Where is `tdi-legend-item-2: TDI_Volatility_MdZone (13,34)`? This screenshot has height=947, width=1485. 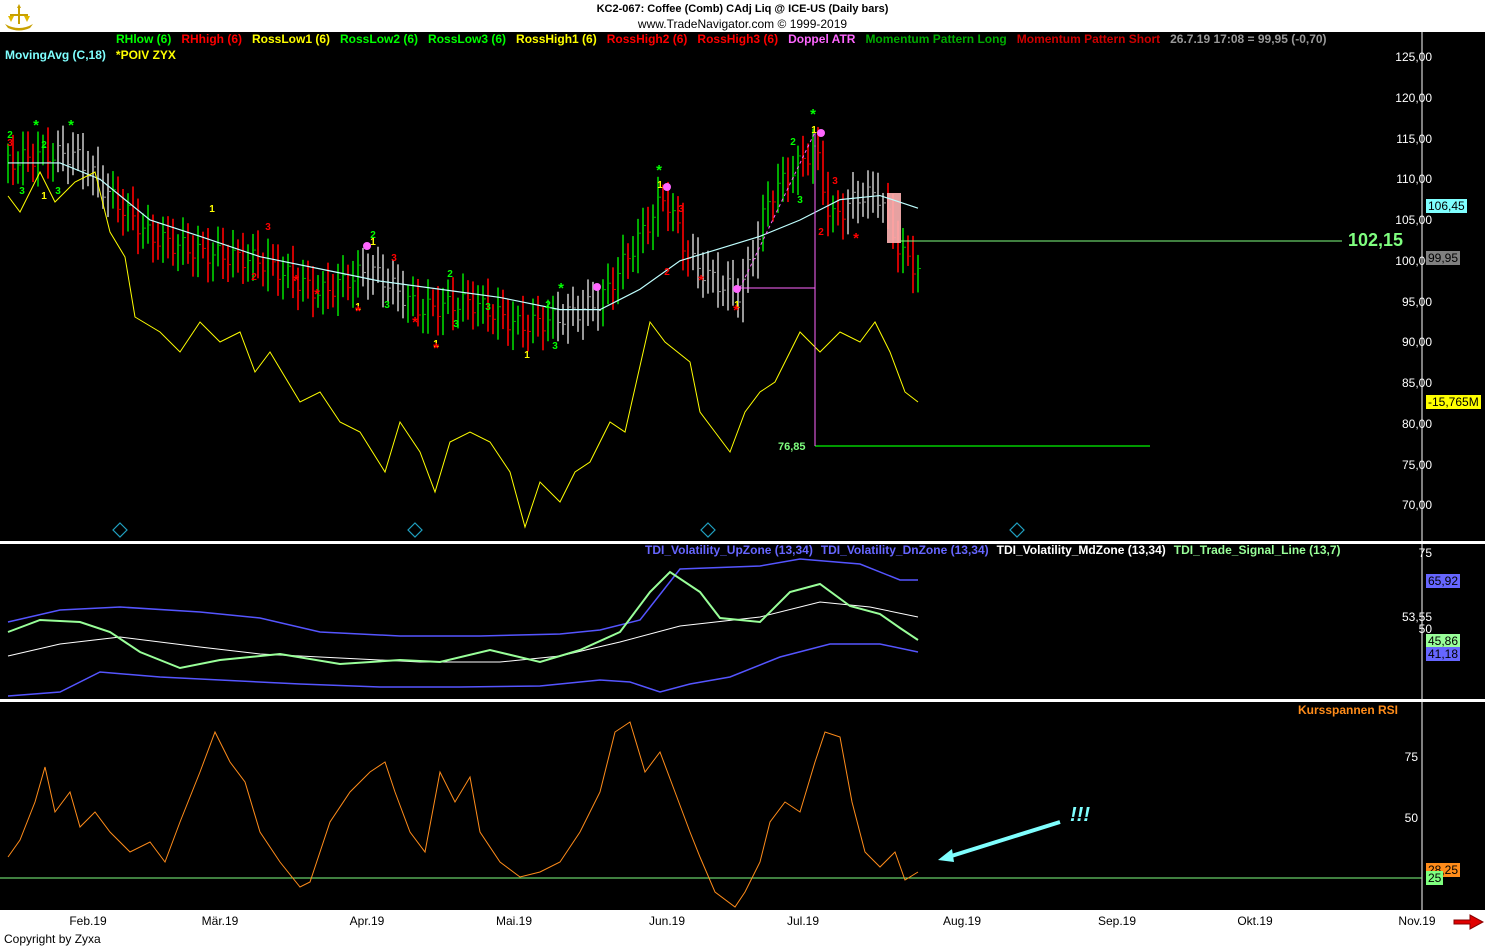 tdi-legend-item-2: TDI_Volatility_MdZone (13,34) is located at coordinates (1081, 550).